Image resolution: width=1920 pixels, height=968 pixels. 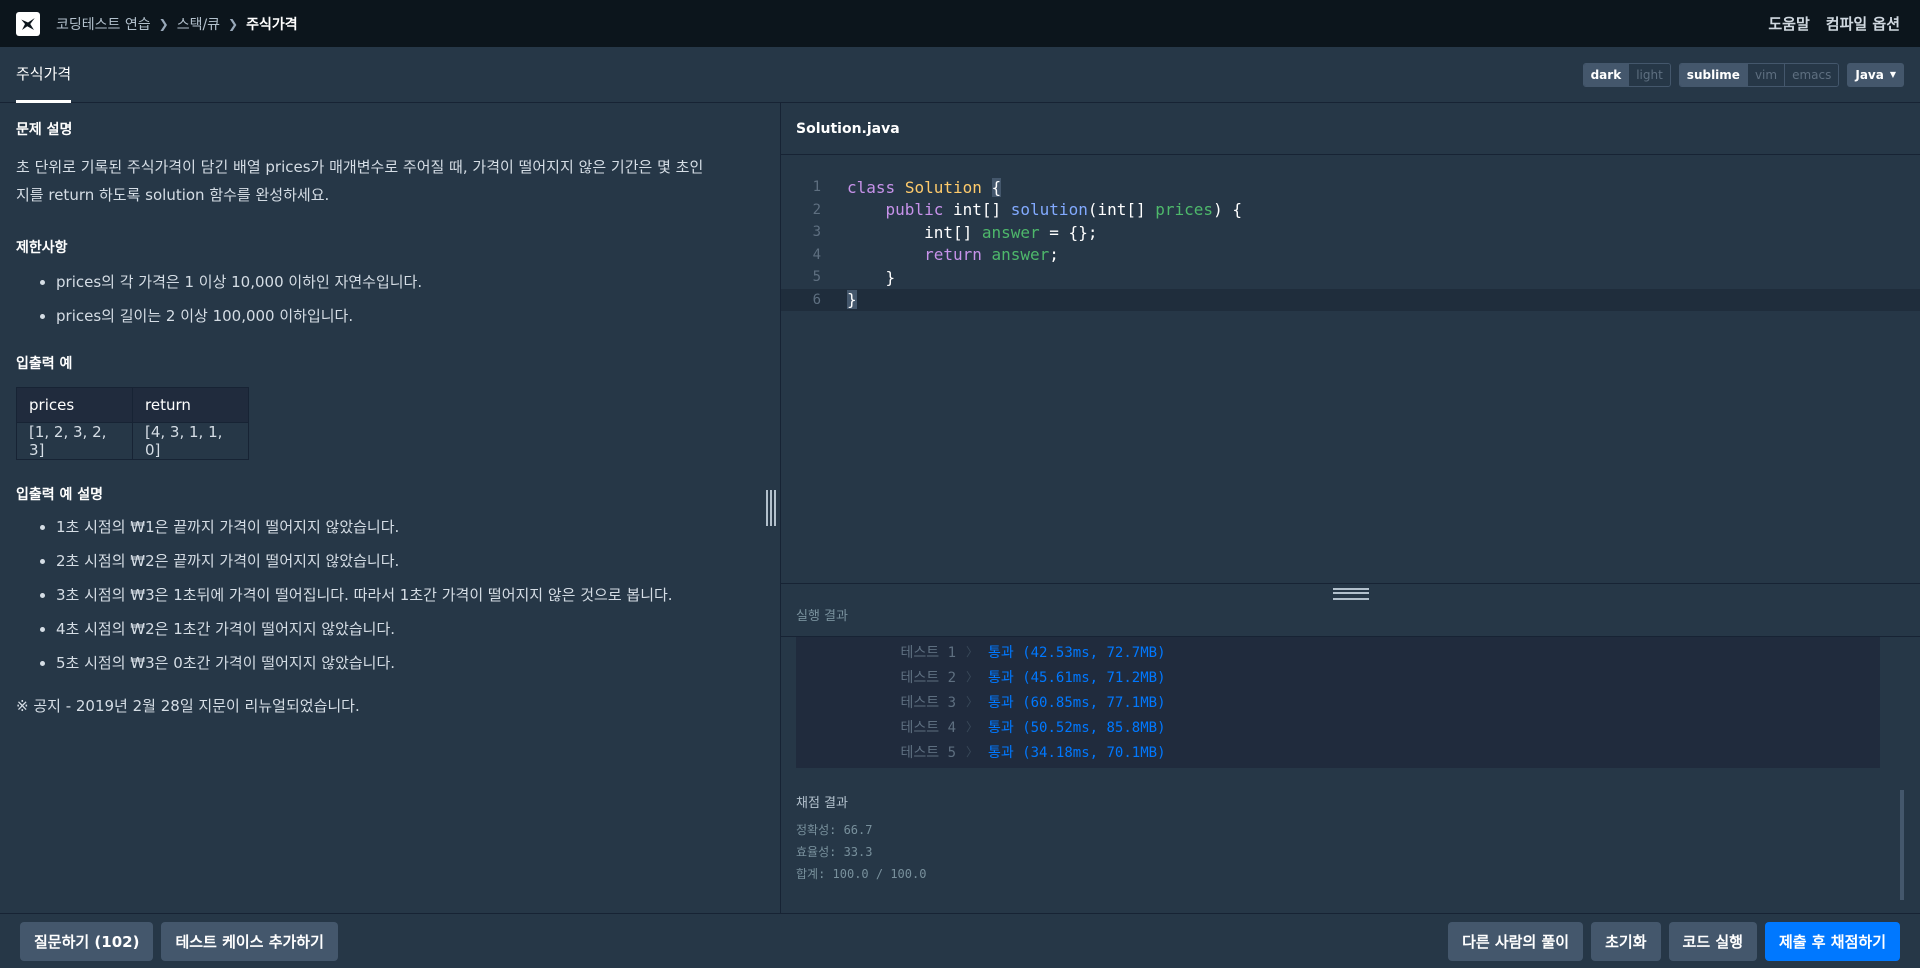 I want to click on test-result-row: 테스트 1 〉 통과 (42.53ms, 72.7MB), so click(x=1338, y=651).